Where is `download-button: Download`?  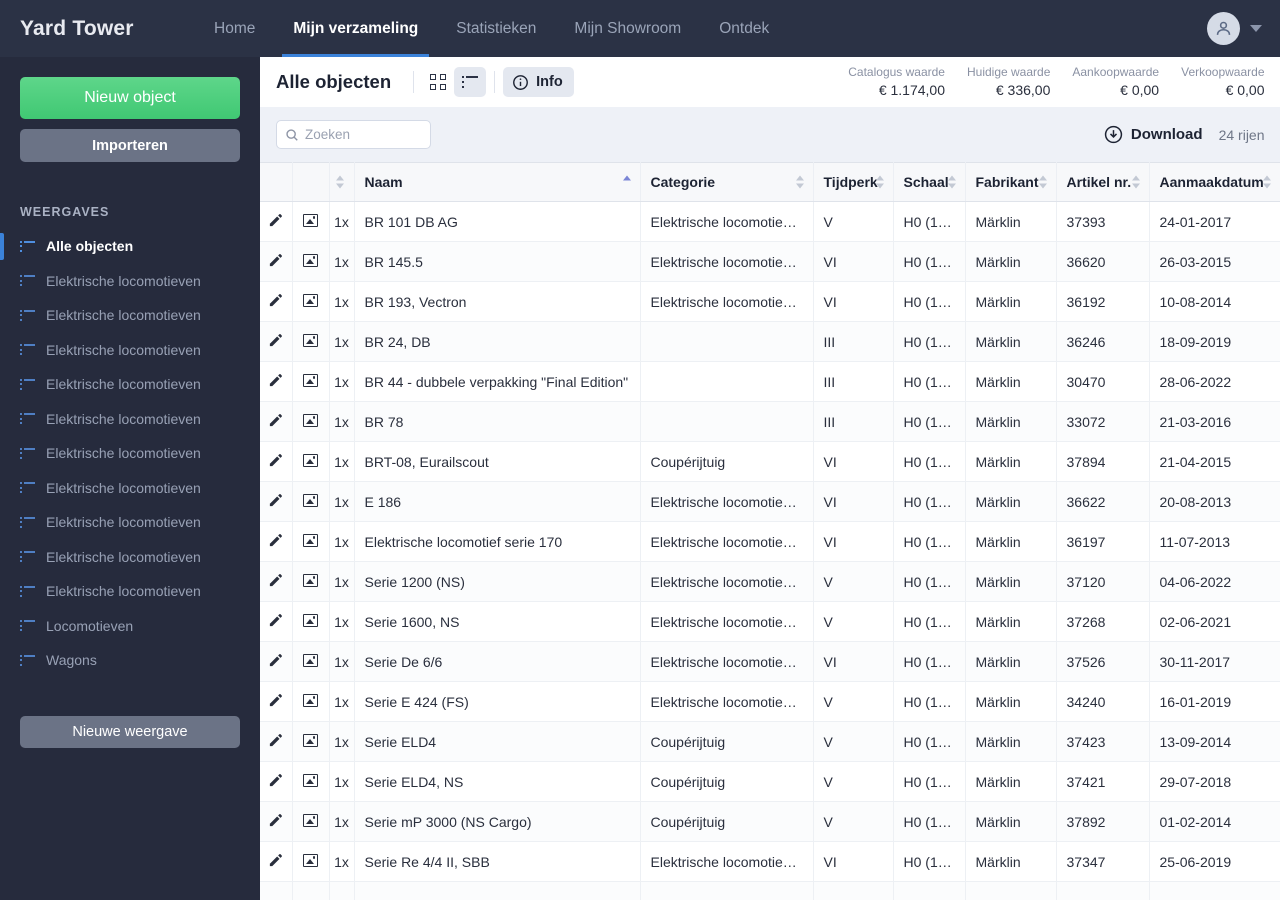
download-button: Download is located at coordinates (1153, 134).